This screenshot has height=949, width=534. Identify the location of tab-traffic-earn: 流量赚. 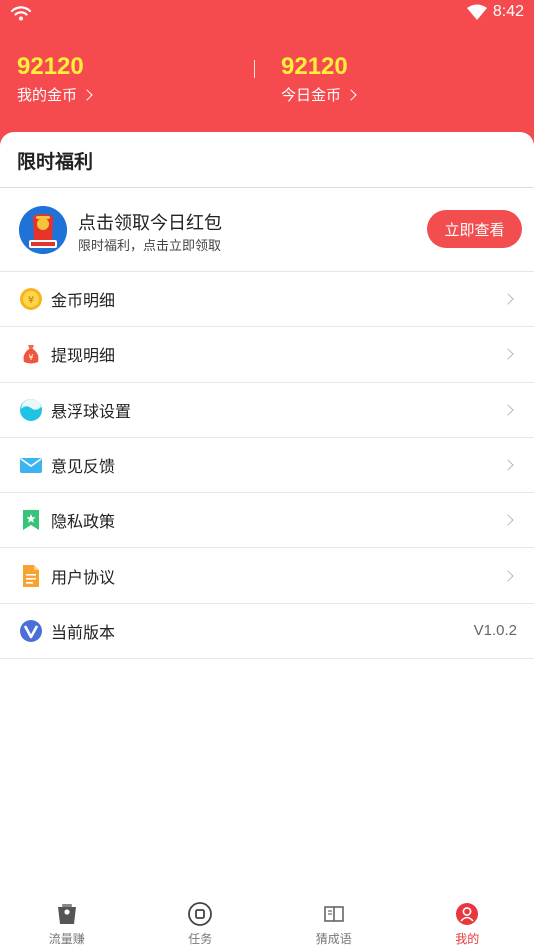
(67, 922).